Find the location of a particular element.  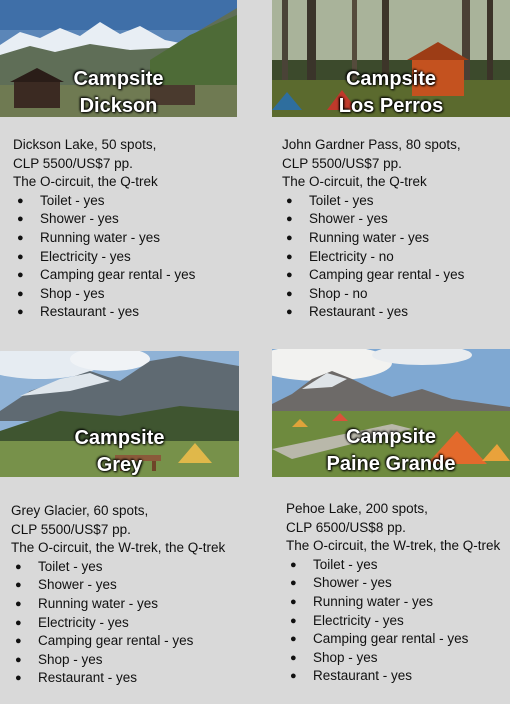

campsite-location: Grey Glacier, 60 spots, is located at coordinates (80, 510).